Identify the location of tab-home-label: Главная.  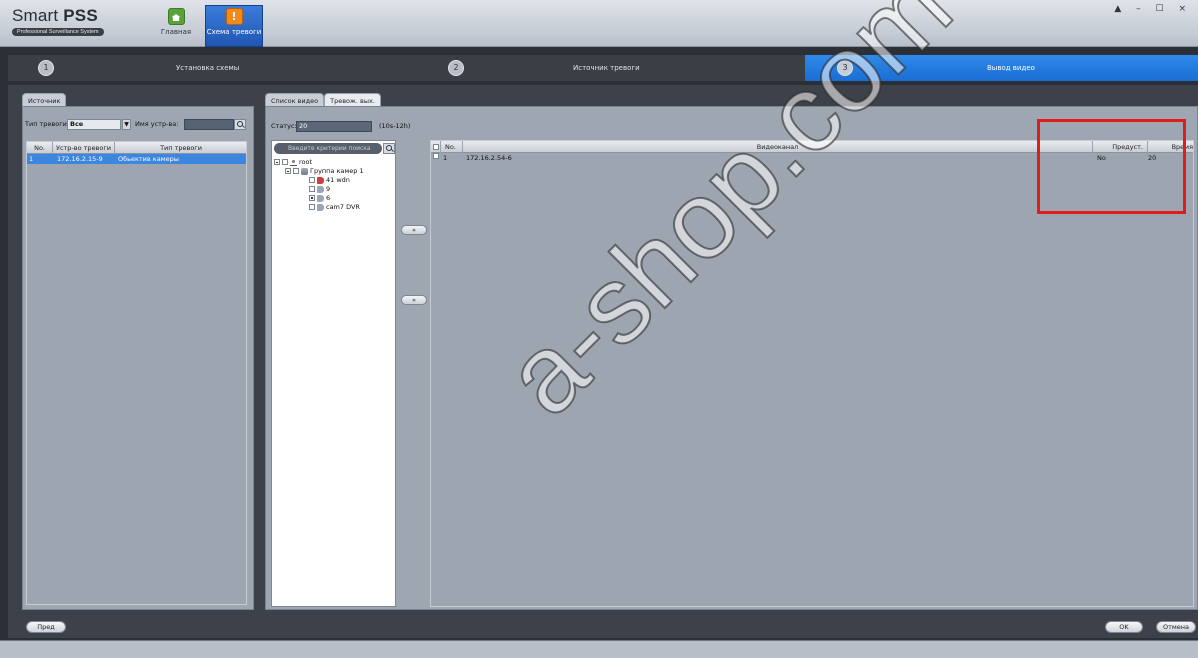
(176, 32).